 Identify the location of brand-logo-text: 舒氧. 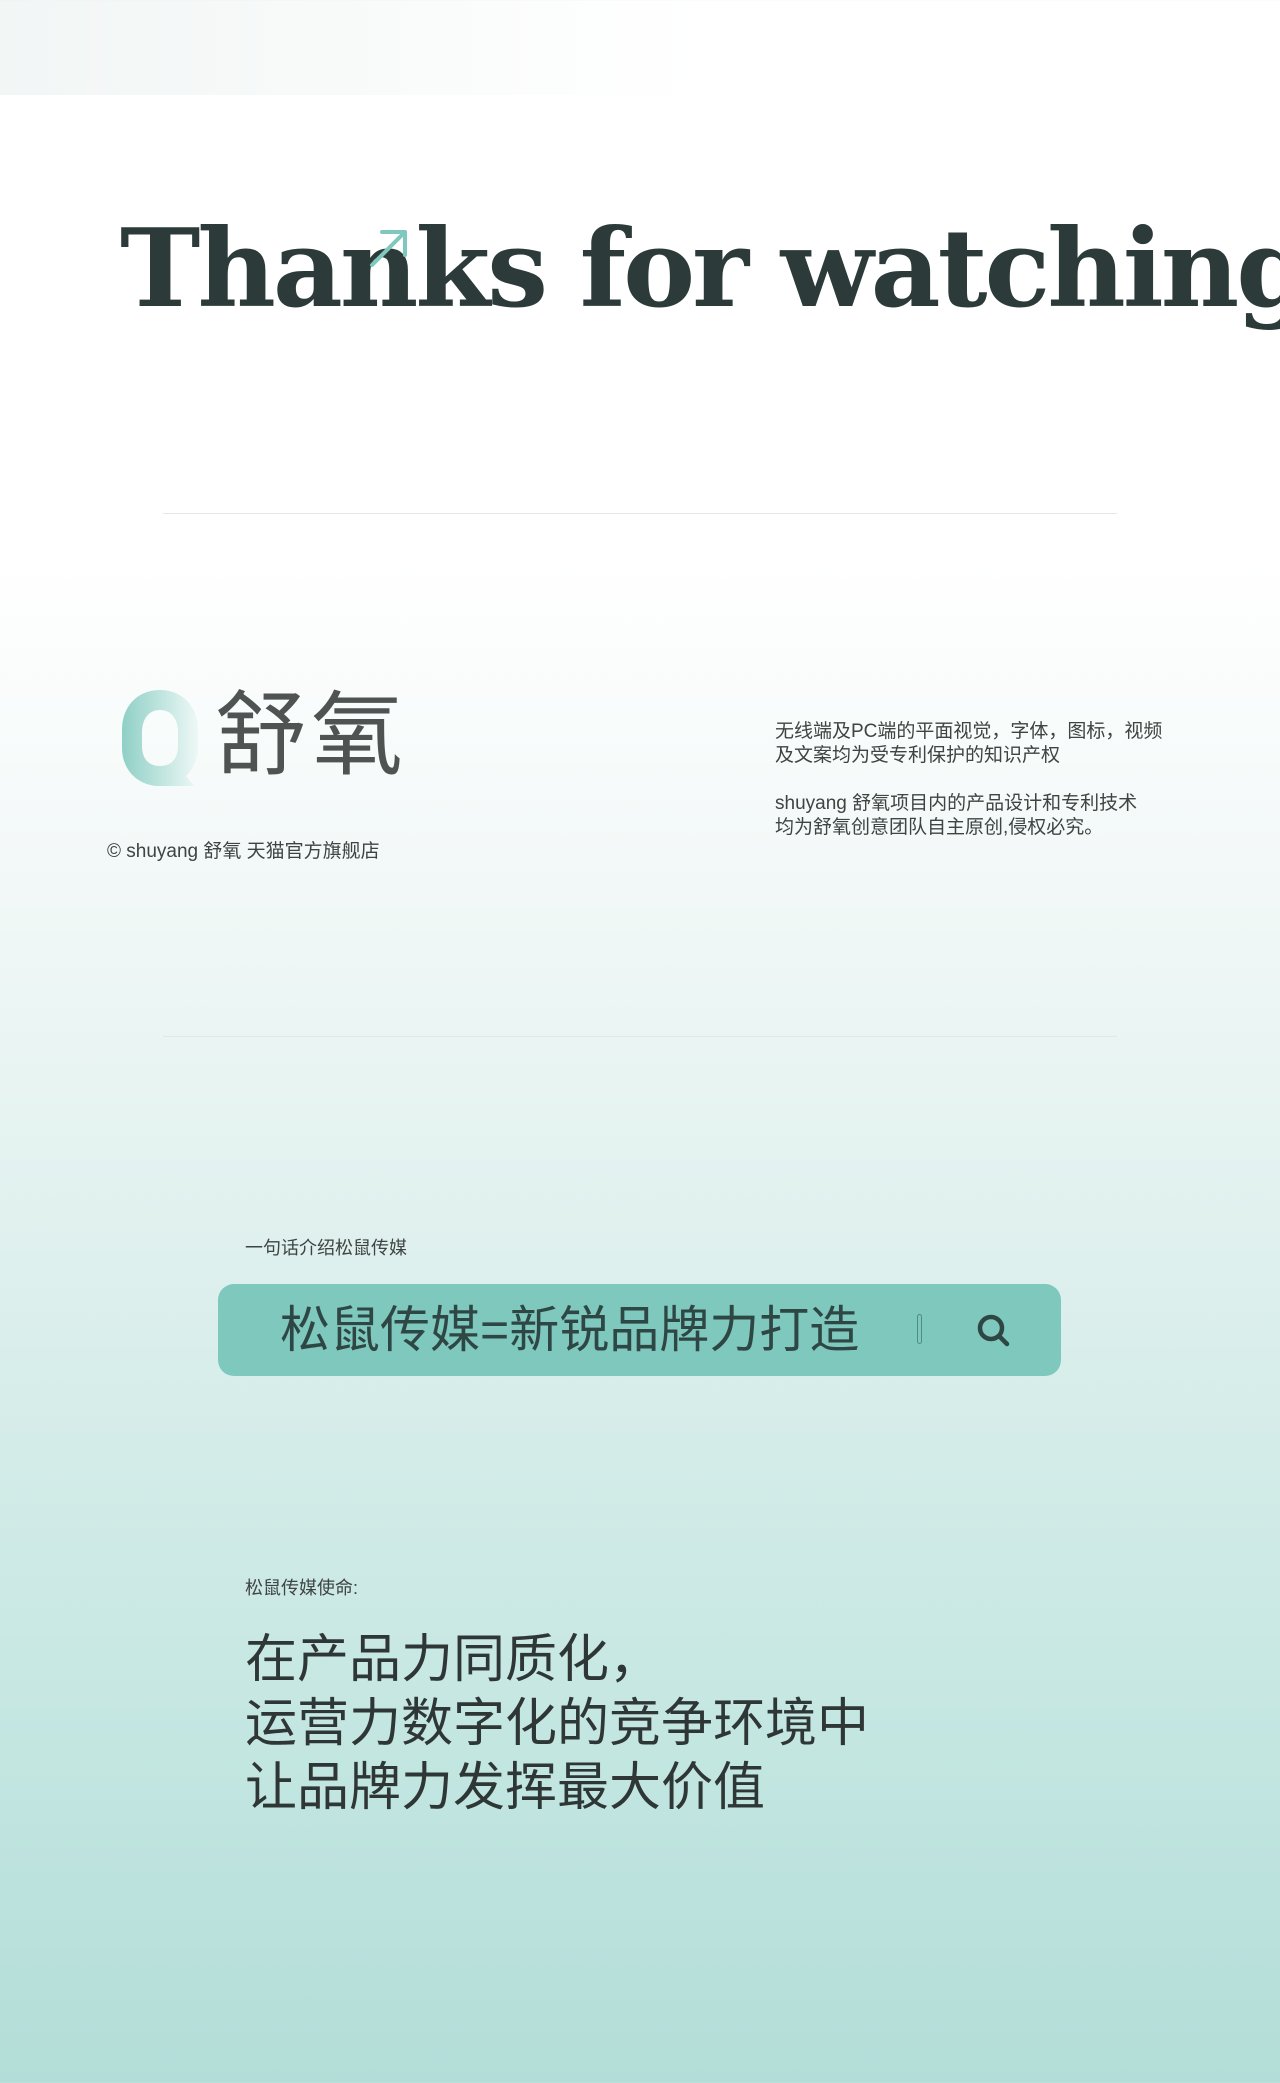
(311, 735).